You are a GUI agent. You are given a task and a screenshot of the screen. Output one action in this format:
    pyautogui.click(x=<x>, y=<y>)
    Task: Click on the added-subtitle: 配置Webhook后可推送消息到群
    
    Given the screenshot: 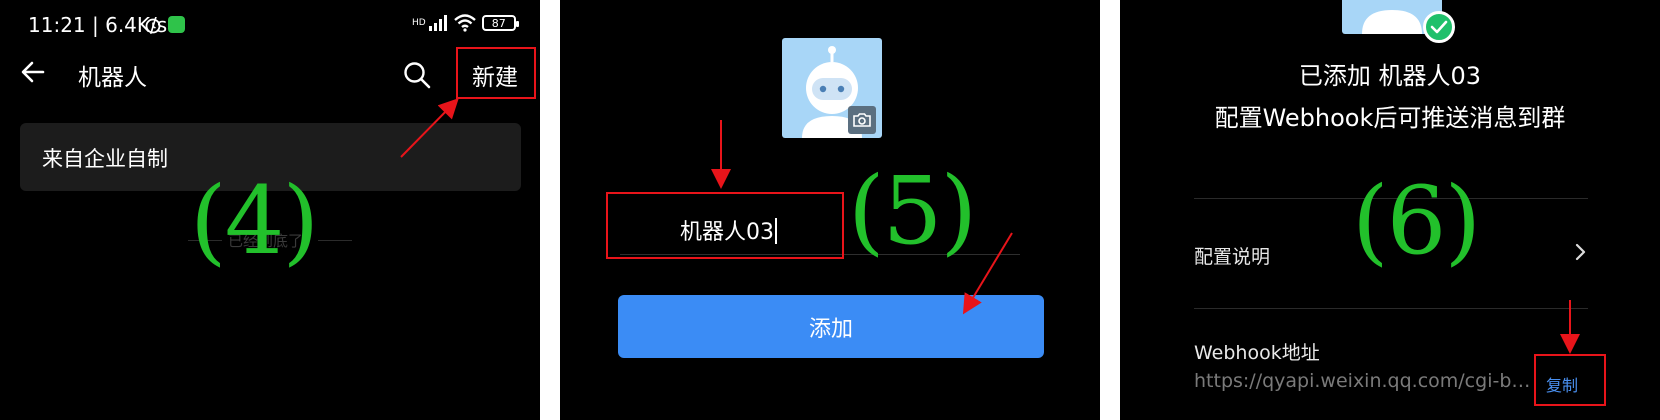 What is the action you would take?
    pyautogui.click(x=1390, y=118)
    